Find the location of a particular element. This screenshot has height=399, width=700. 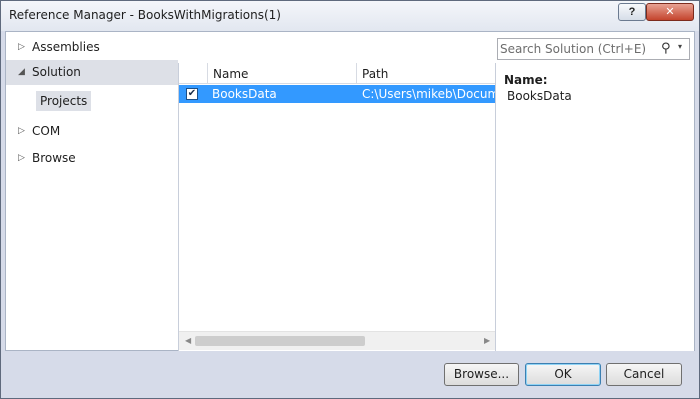

collapse-arrow-icon: ◢ is located at coordinates (21, 72).